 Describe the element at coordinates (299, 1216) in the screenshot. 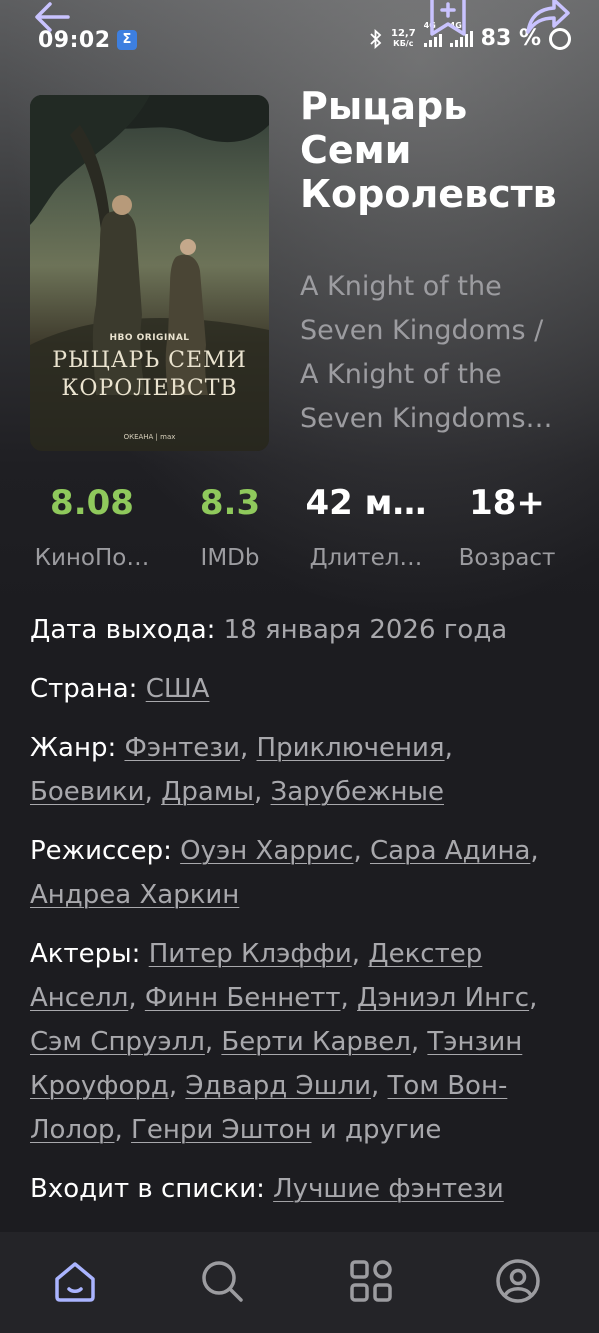

I see `scroll-fade` at that location.